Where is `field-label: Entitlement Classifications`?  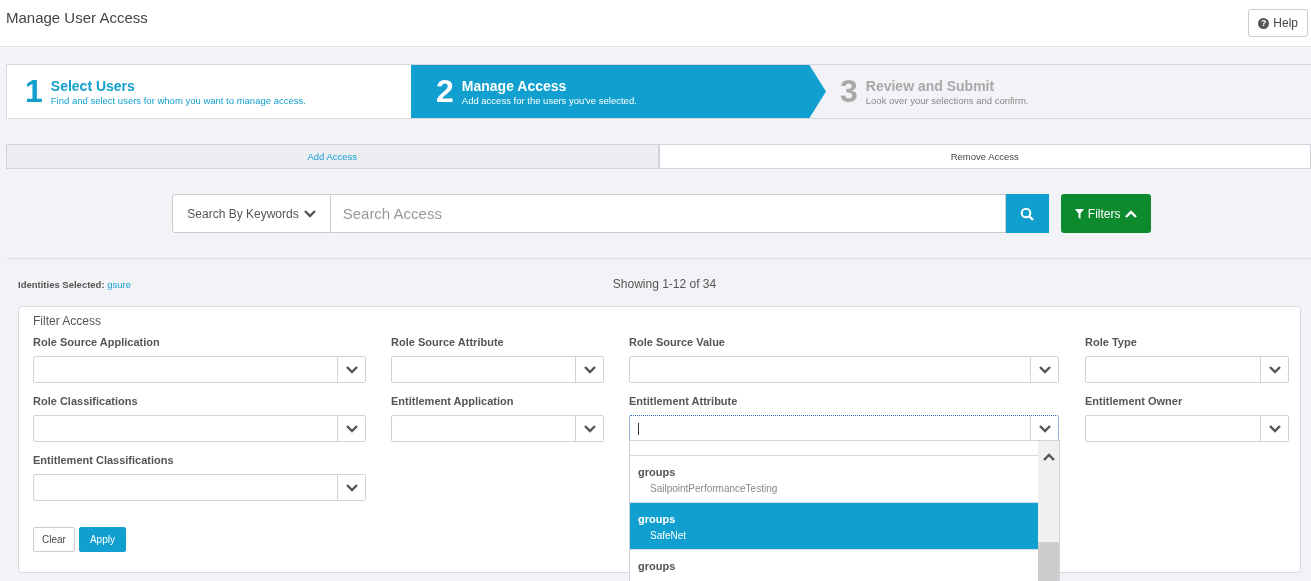 field-label: Entitlement Classifications is located at coordinates (104, 461).